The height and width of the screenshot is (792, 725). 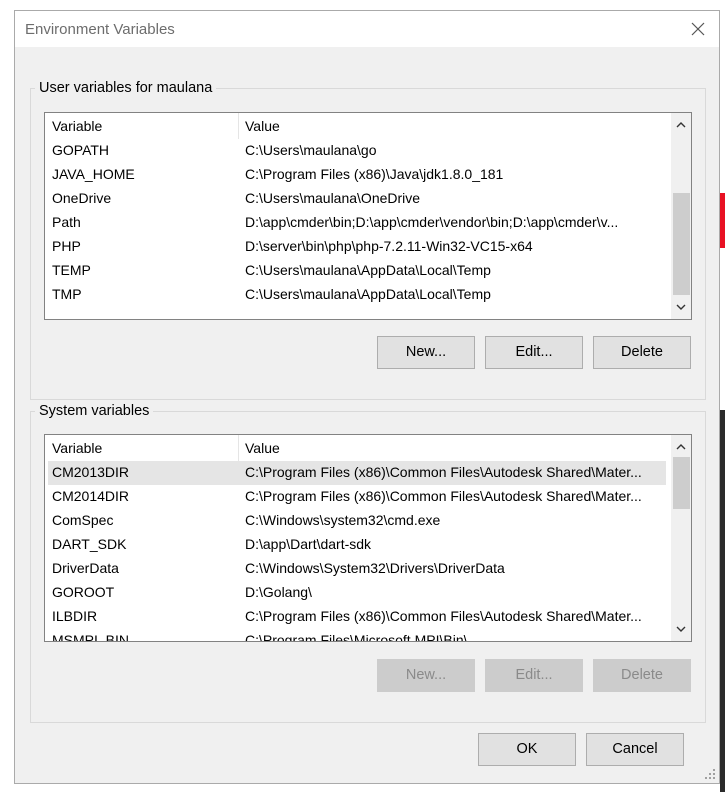 I want to click on user-variables-legend: User variables for maulana, so click(x=126, y=88).